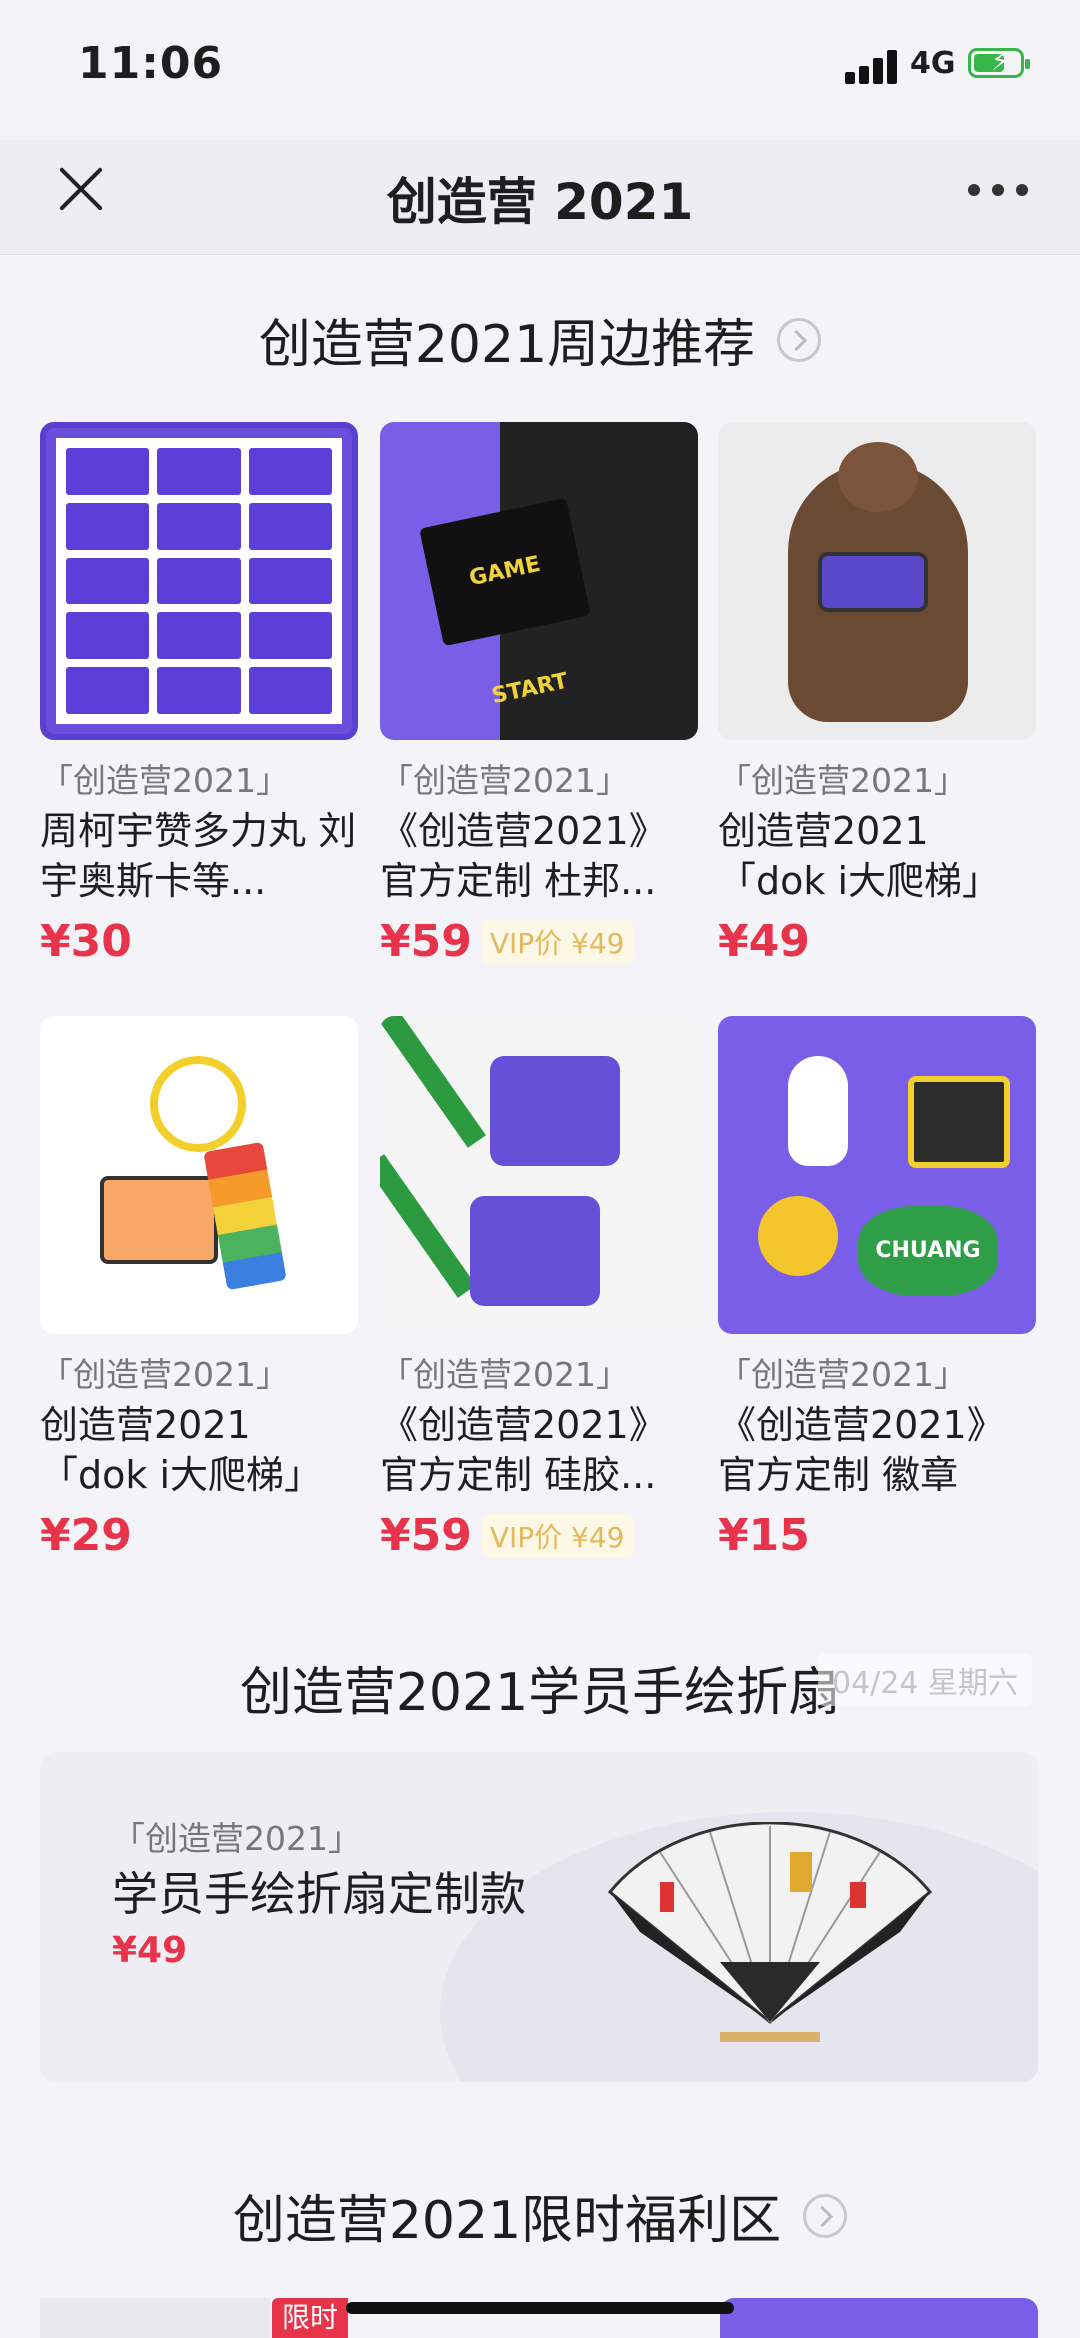  I want to click on product-card: CHUANG 「创造营2021」 《创造营2021》 官方定制 徽章 ¥15, so click(877, 1288).